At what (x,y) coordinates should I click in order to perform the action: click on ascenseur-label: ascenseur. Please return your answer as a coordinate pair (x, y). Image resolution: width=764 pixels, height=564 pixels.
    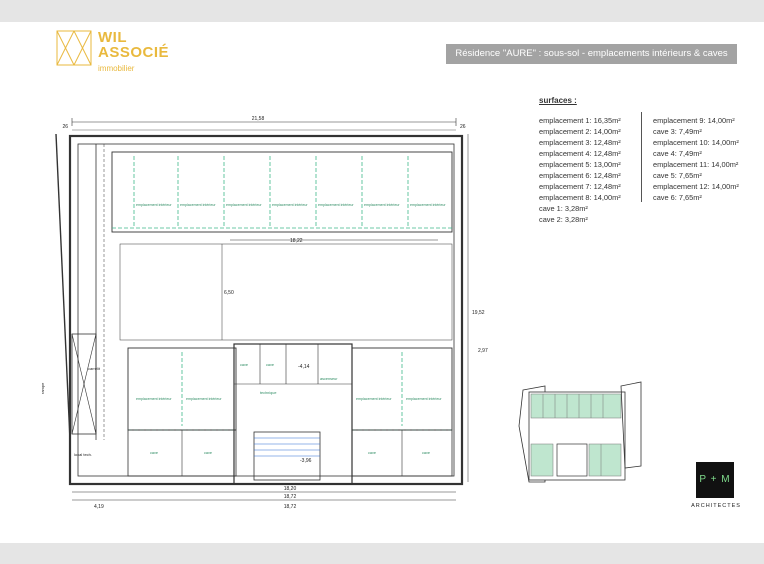
    Looking at the image, I should click on (329, 379).